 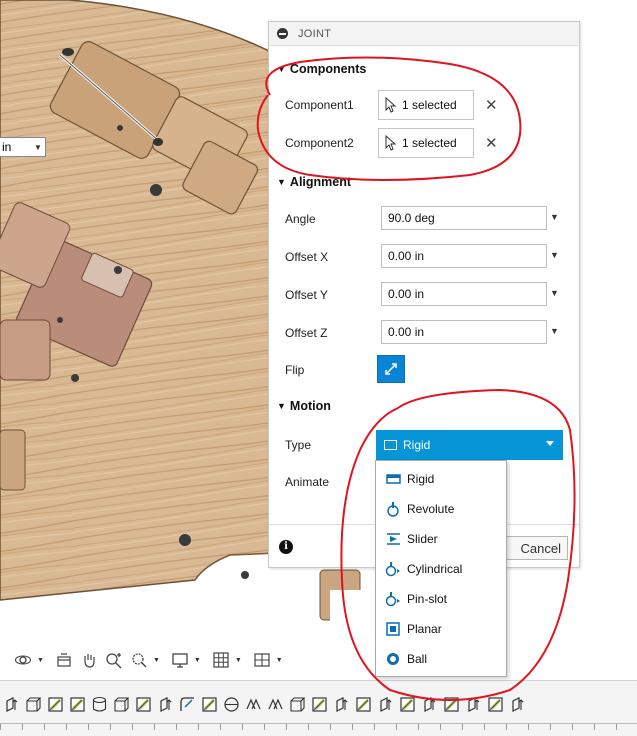 I want to click on option-cylindrical: Cylindrical, so click(x=441, y=569).